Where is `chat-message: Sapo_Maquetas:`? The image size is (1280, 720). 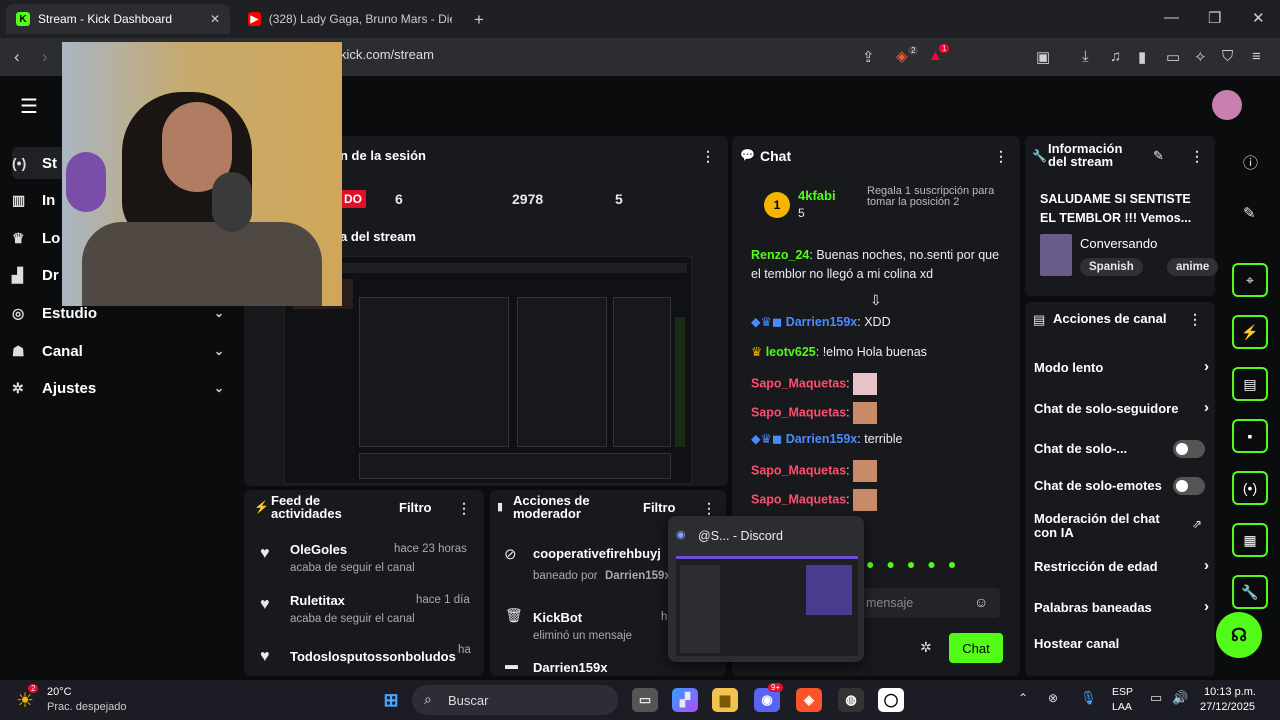
chat-message: Sapo_Maquetas: is located at coordinates (814, 471).